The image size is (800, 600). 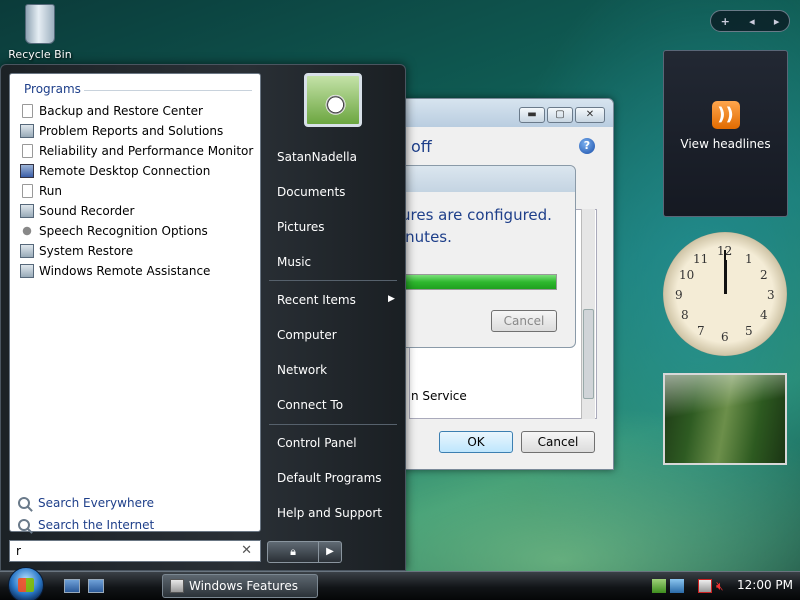 I want to click on progress-cancel-button: Cancel, so click(x=524, y=321).